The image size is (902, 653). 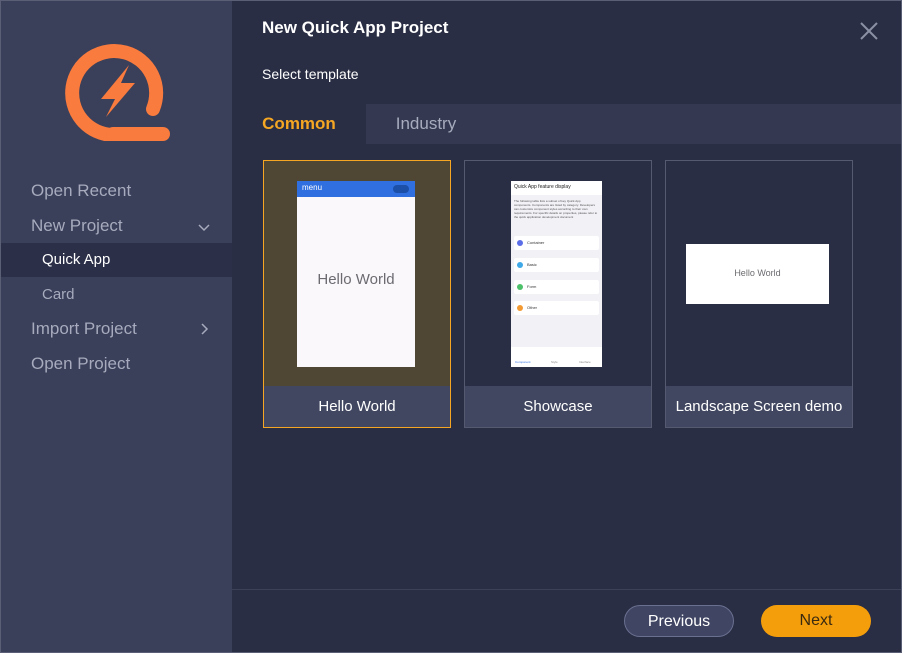 I want to click on tab-industry: Industry, so click(x=426, y=124).